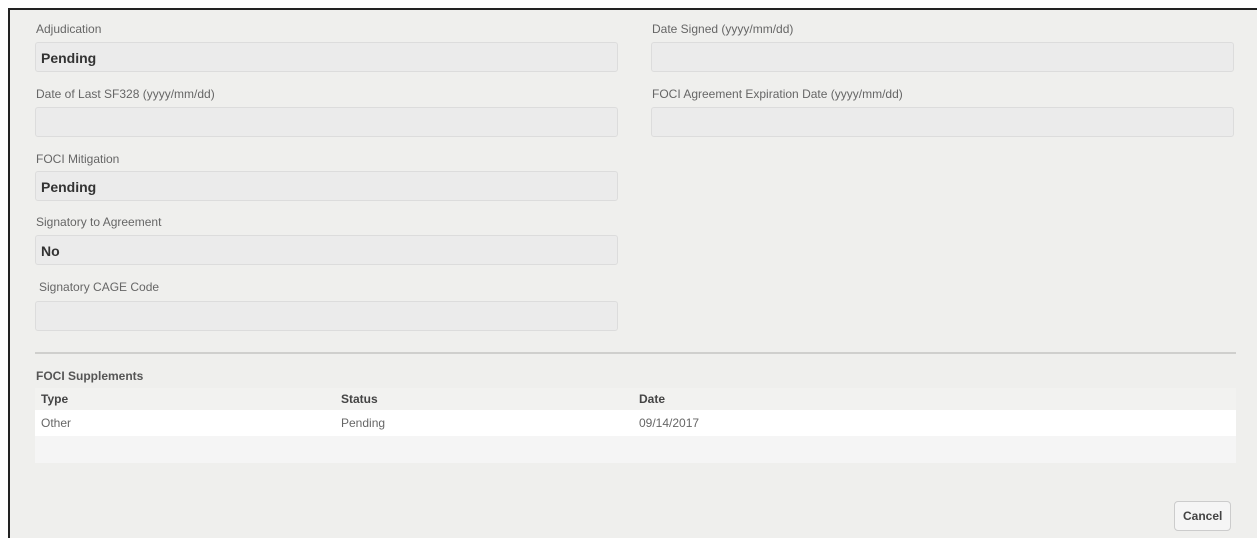 This screenshot has height=538, width=1257. Describe the element at coordinates (669, 423) in the screenshot. I see `cell-date: 09/14/2017` at that location.